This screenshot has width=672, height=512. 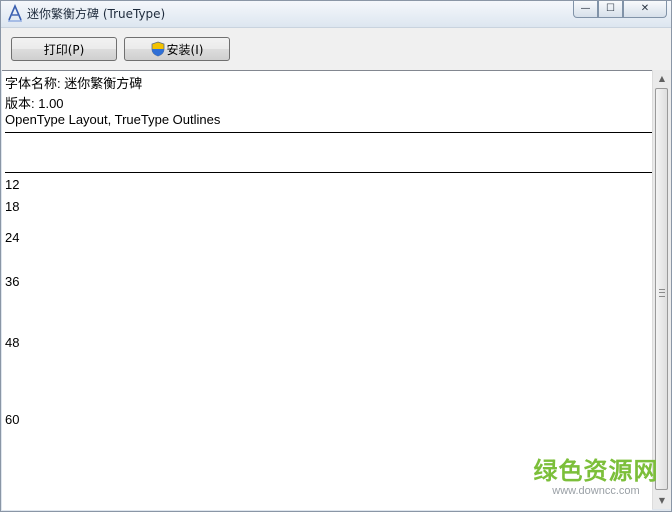 I want to click on maximize-icon: ☐, so click(x=610, y=8).